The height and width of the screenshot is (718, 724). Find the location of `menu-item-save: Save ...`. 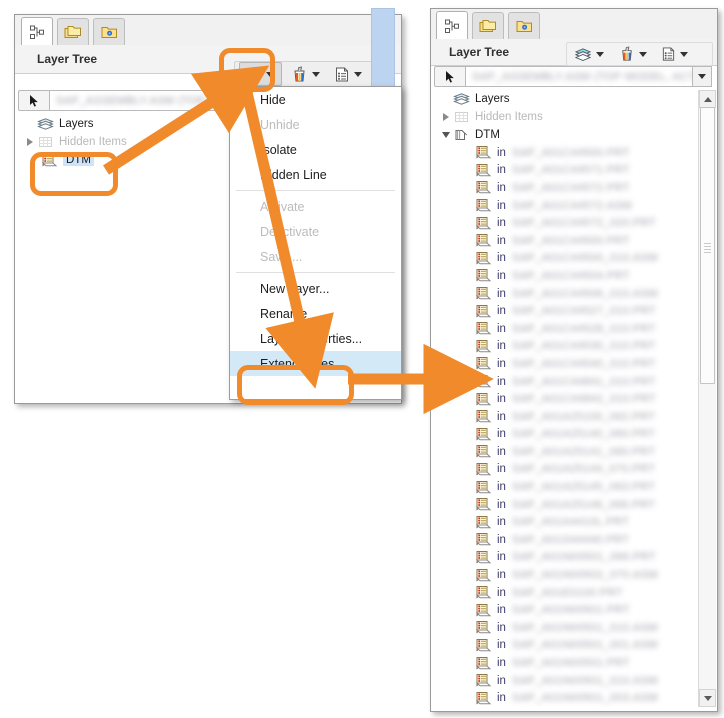

menu-item-save: Save ... is located at coordinates (315, 256).